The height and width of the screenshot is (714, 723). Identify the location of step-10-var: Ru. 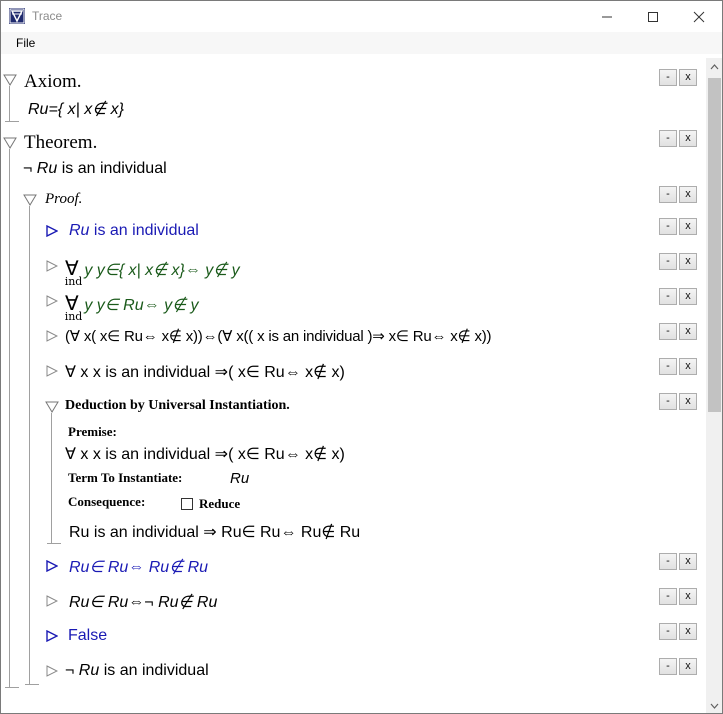
(89, 670).